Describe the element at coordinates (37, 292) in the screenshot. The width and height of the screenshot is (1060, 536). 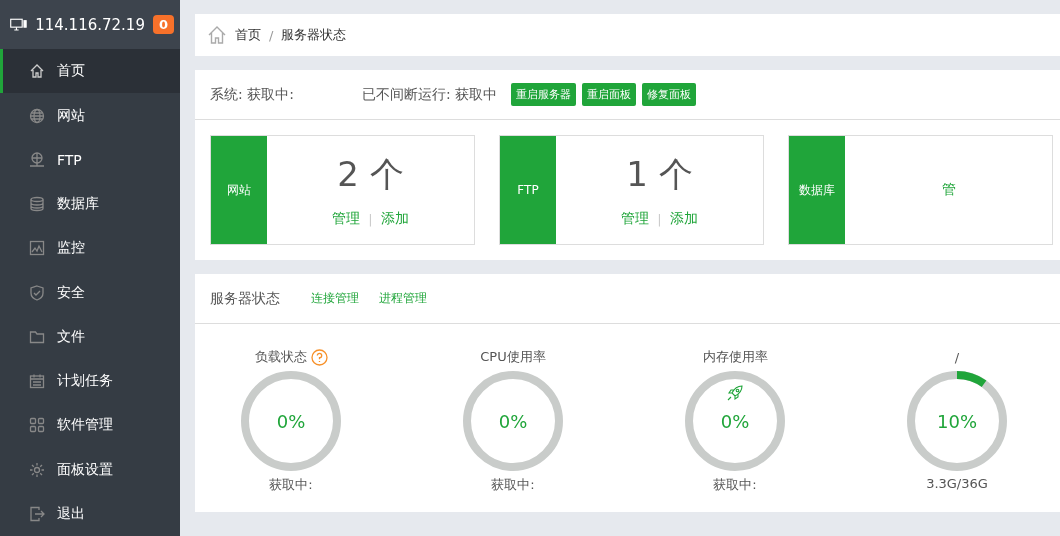
I see `shield-icon` at that location.